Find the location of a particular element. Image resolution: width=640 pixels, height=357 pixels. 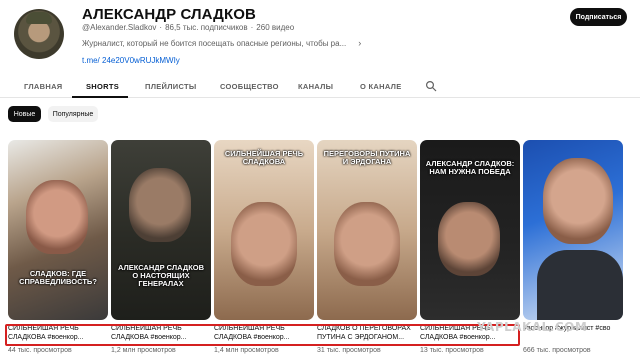

short-thumbnail: СЛАДКОВ: ГДЕ СПРАВЕДЛИВОСТЬ? is located at coordinates (58, 230).